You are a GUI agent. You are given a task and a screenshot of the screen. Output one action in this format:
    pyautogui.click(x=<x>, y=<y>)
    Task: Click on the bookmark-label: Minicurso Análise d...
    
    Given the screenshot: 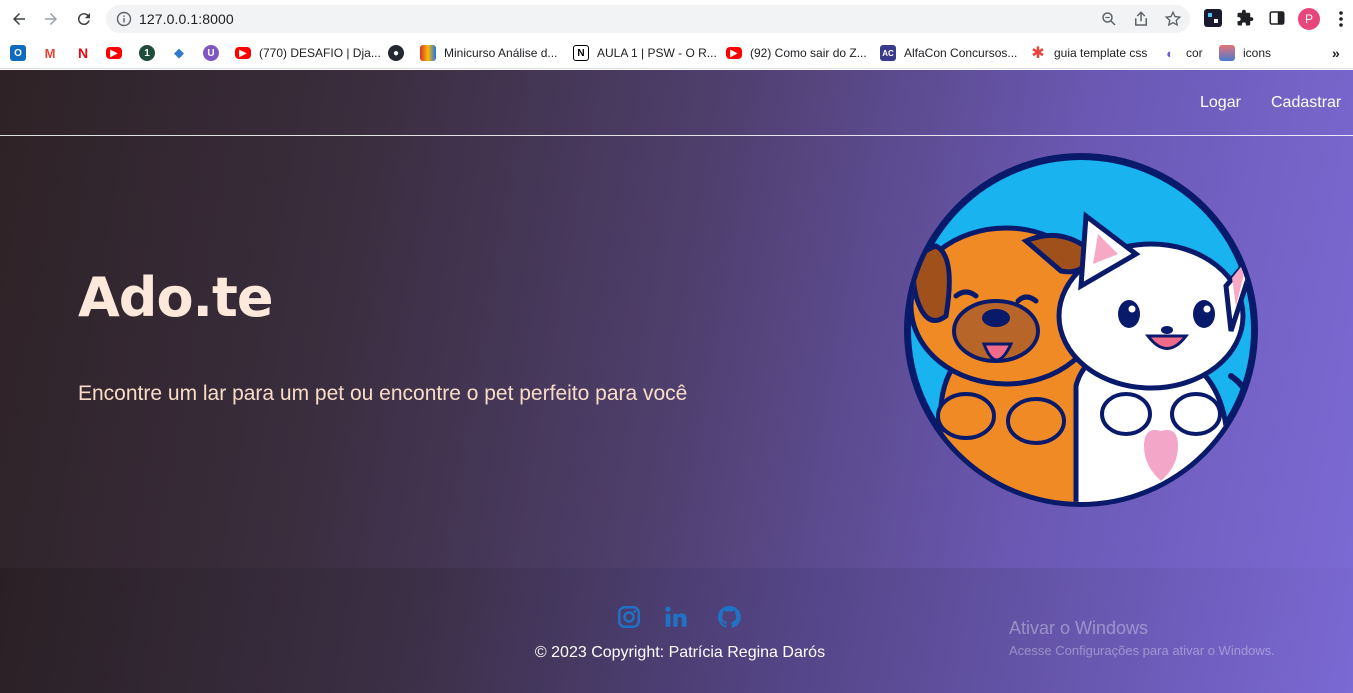 What is the action you would take?
    pyautogui.click(x=501, y=53)
    